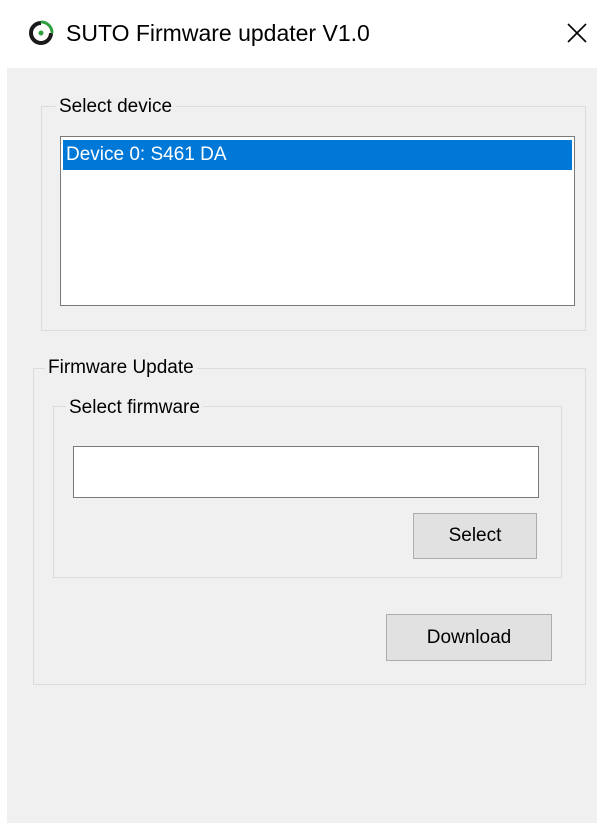  What do you see at coordinates (116, 107) in the screenshot?
I see `select-device-group-label: Select device` at bounding box center [116, 107].